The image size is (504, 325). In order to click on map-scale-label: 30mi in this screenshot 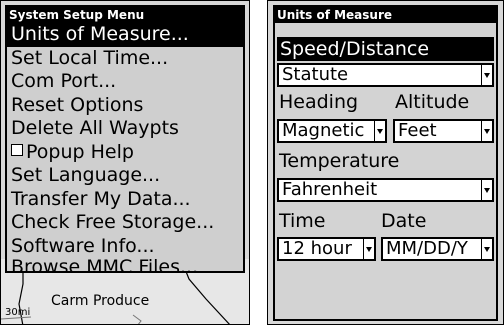, I will do `click(18, 312)`.